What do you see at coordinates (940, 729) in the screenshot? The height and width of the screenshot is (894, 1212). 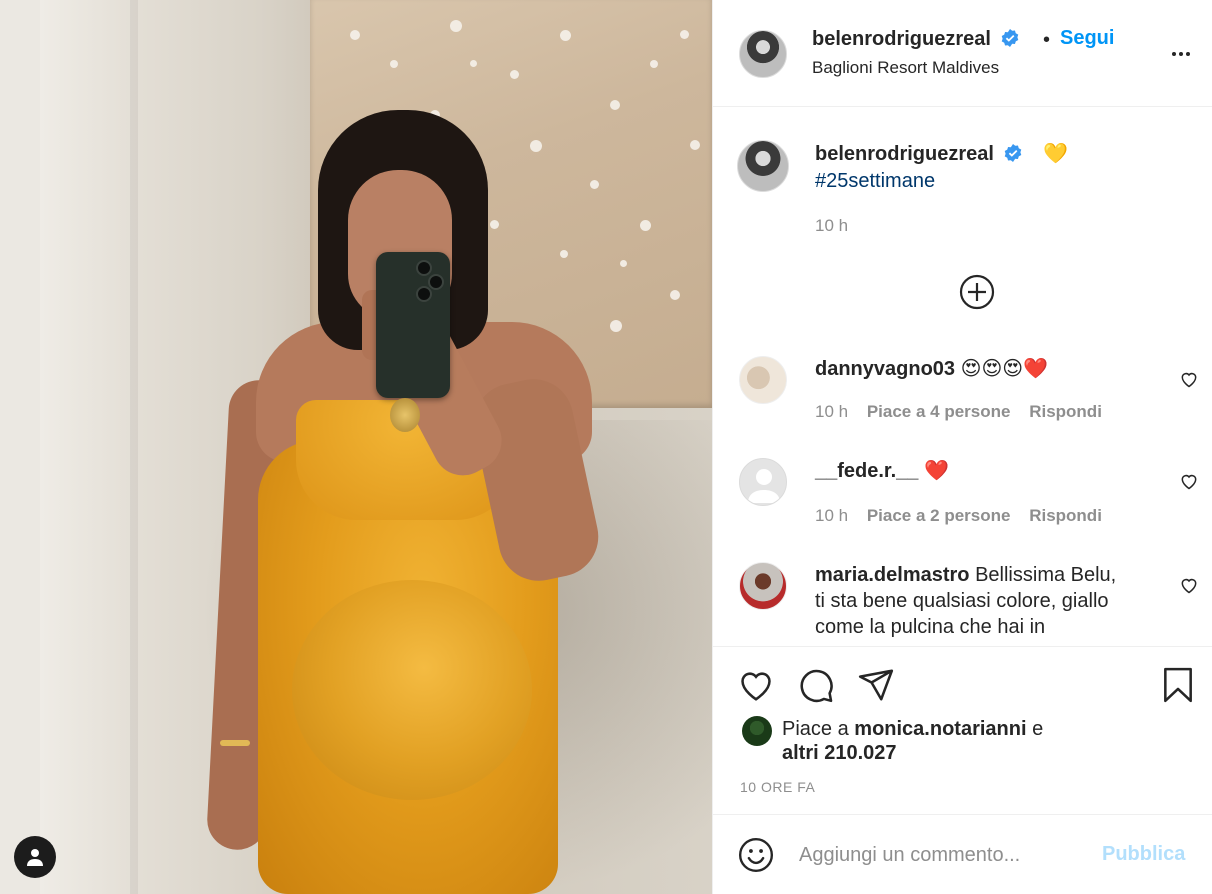 I see `liker-username: monica.notarianni` at bounding box center [940, 729].